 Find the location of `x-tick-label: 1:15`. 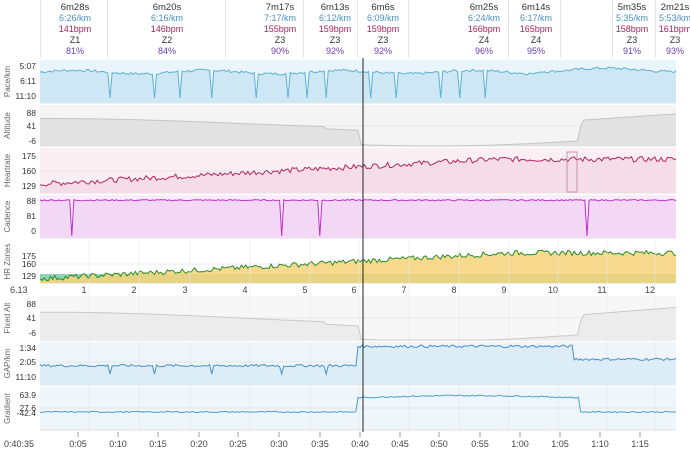

x-tick-label: 1:15 is located at coordinates (640, 444).